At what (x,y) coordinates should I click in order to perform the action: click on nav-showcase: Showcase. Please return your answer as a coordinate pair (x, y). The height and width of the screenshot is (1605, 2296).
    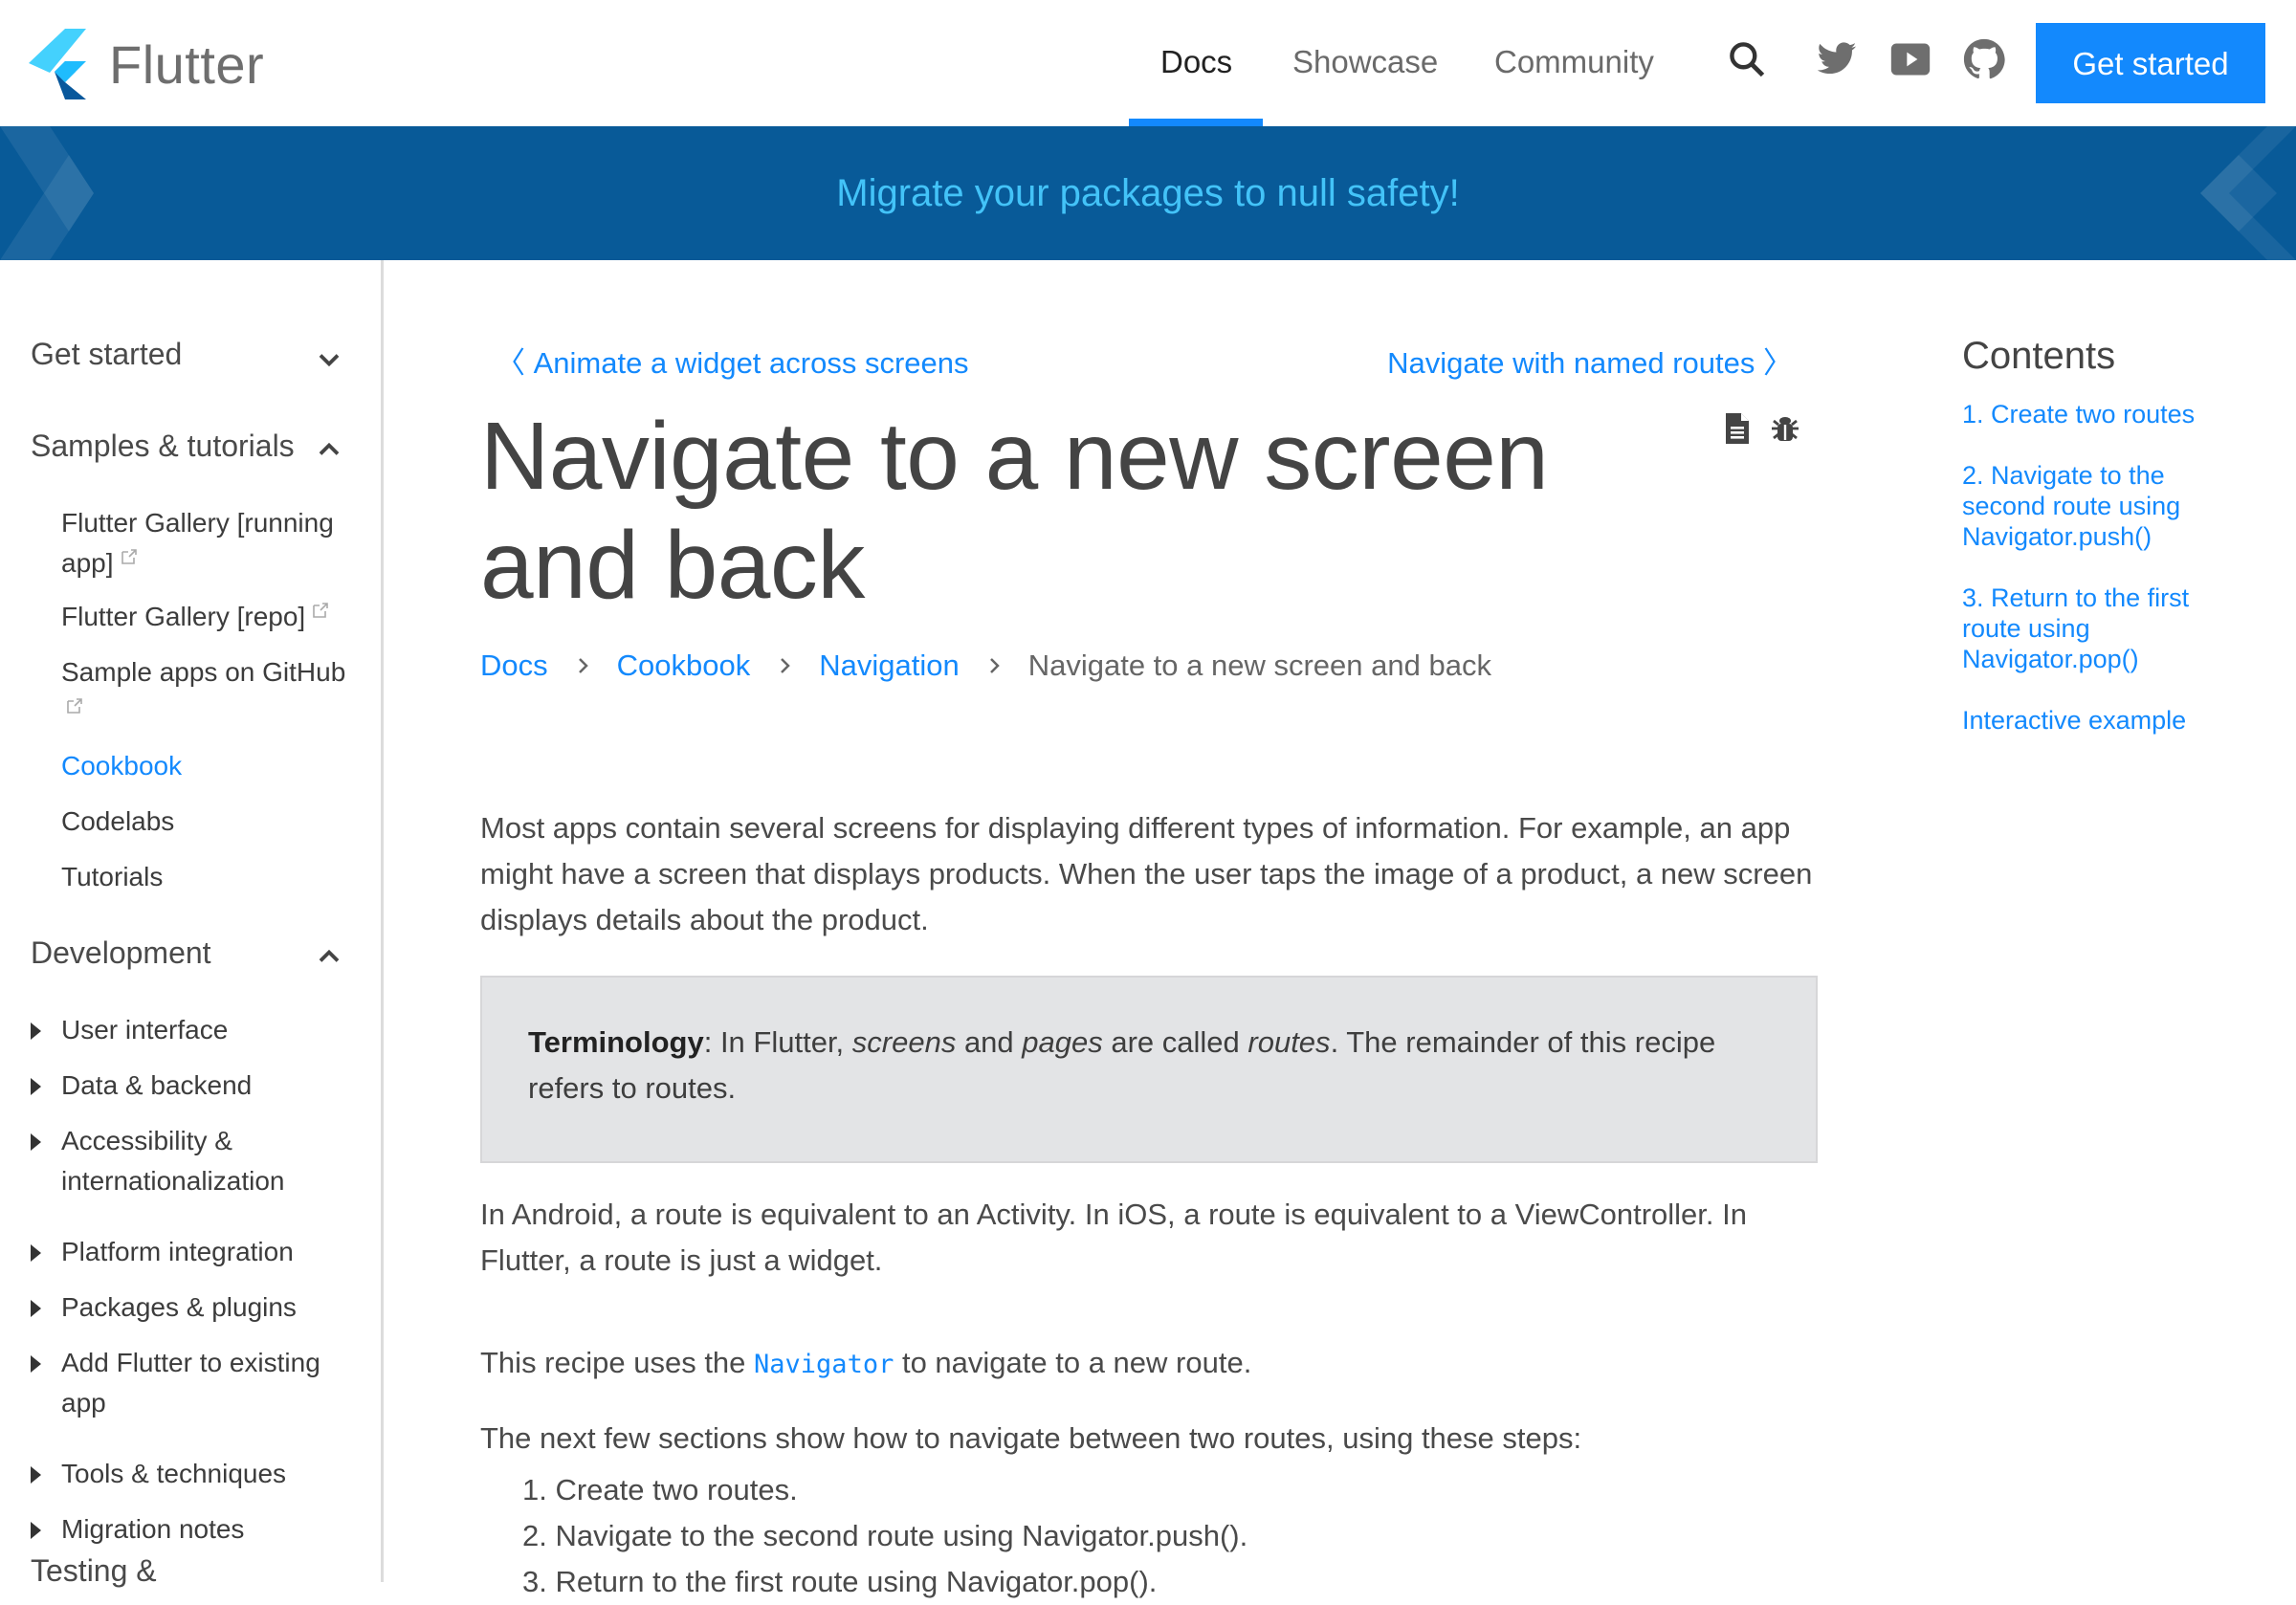
    Looking at the image, I should click on (1365, 63).